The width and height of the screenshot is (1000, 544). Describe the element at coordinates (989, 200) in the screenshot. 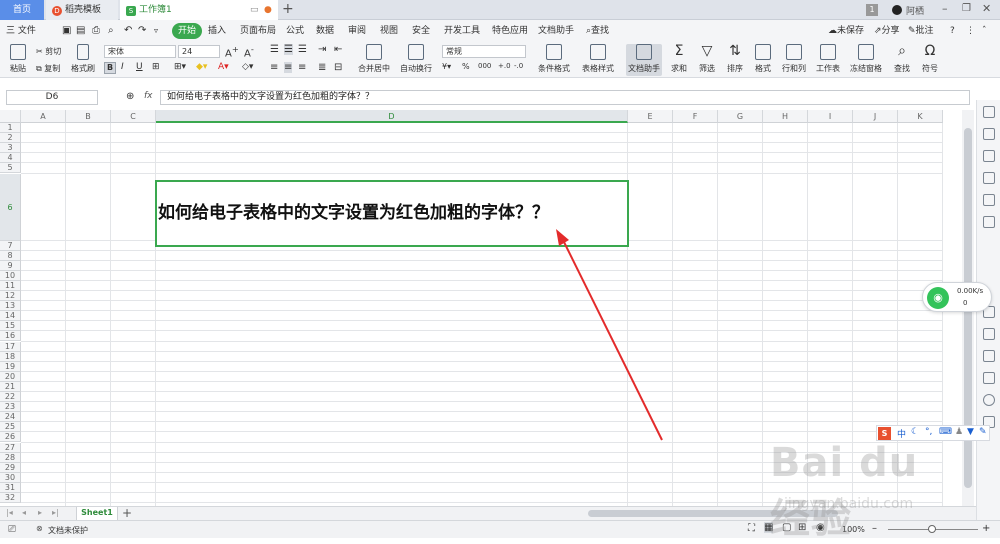

I see `backup-icon` at that location.